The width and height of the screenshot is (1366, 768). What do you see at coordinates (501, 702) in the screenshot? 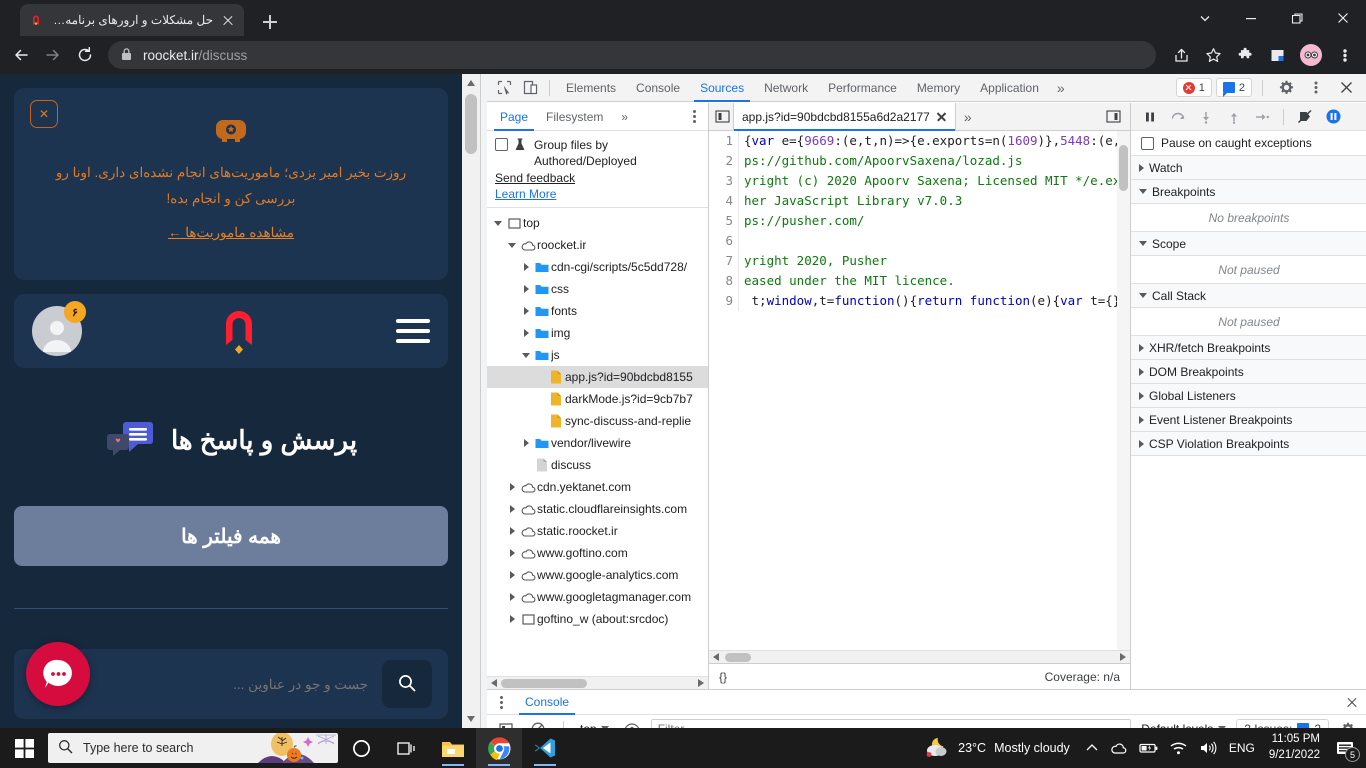
I see `drawer-more-options-icon` at bounding box center [501, 702].